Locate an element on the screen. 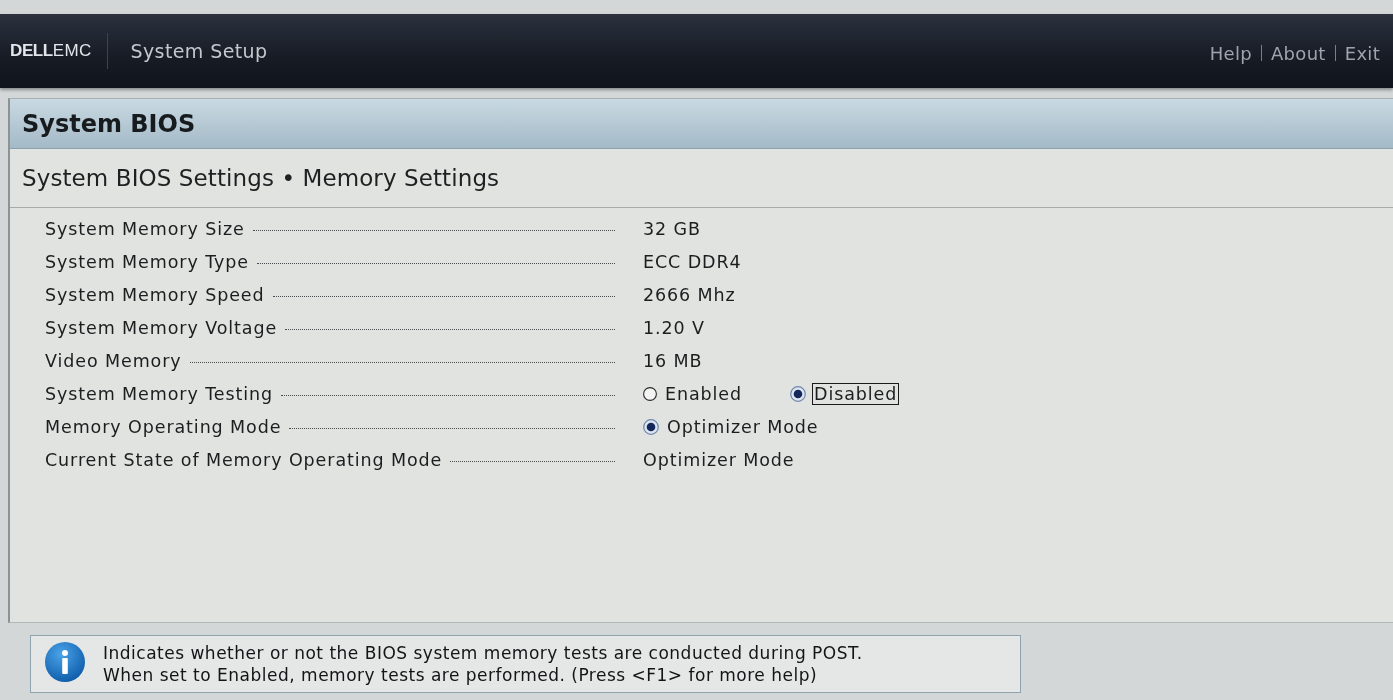 This screenshot has width=1393, height=700. nav-link: Exit is located at coordinates (1362, 53).